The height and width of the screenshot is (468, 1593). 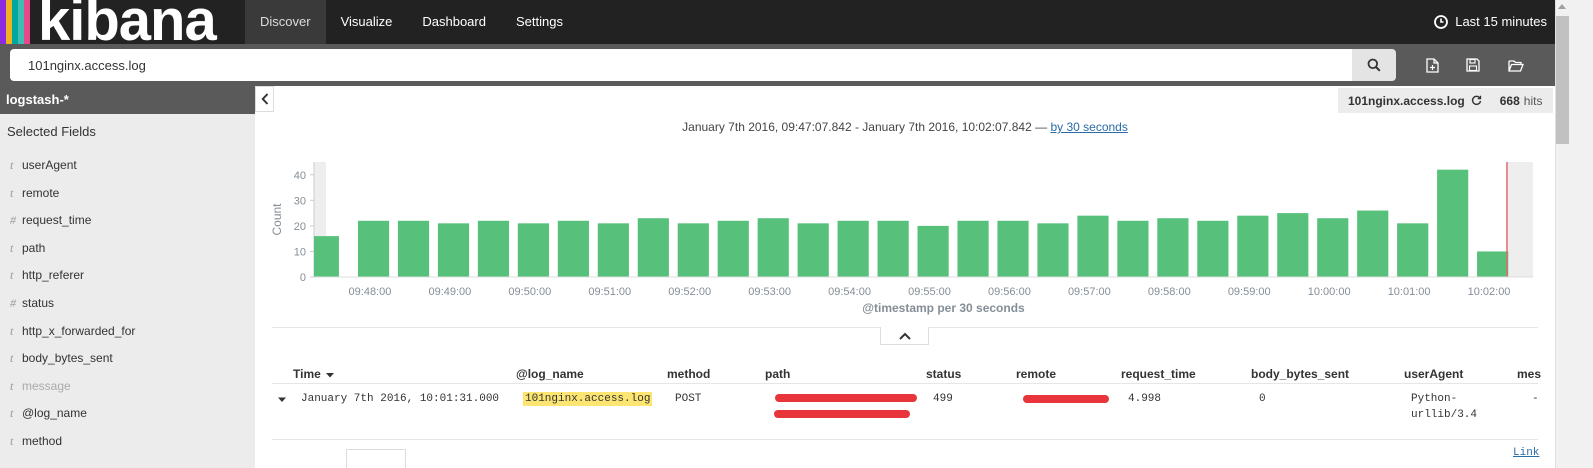 What do you see at coordinates (1473, 65) in the screenshot?
I see `save-search-button` at bounding box center [1473, 65].